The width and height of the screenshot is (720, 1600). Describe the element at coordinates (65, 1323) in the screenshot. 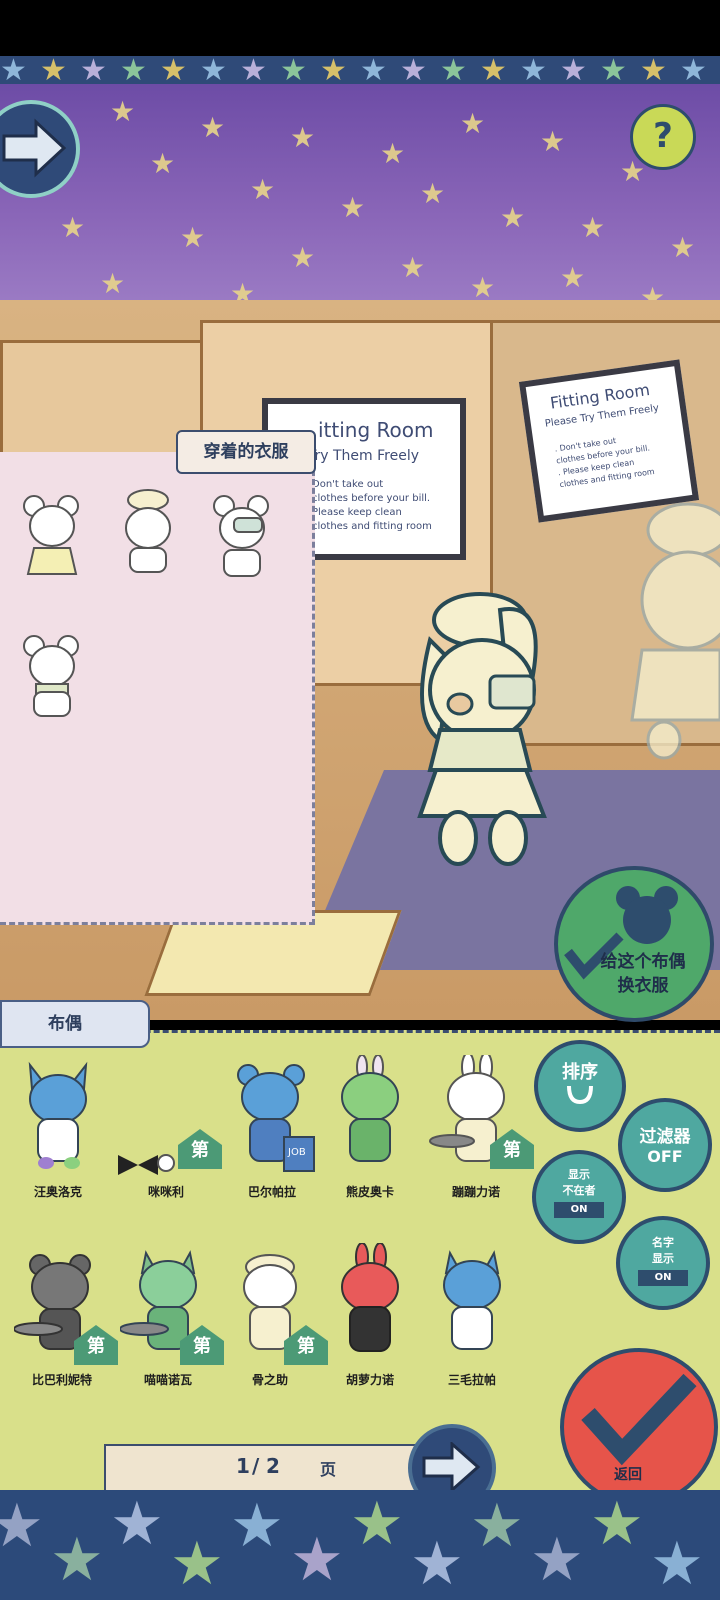

I see `doll-item: 第 比巴利妮特` at that location.